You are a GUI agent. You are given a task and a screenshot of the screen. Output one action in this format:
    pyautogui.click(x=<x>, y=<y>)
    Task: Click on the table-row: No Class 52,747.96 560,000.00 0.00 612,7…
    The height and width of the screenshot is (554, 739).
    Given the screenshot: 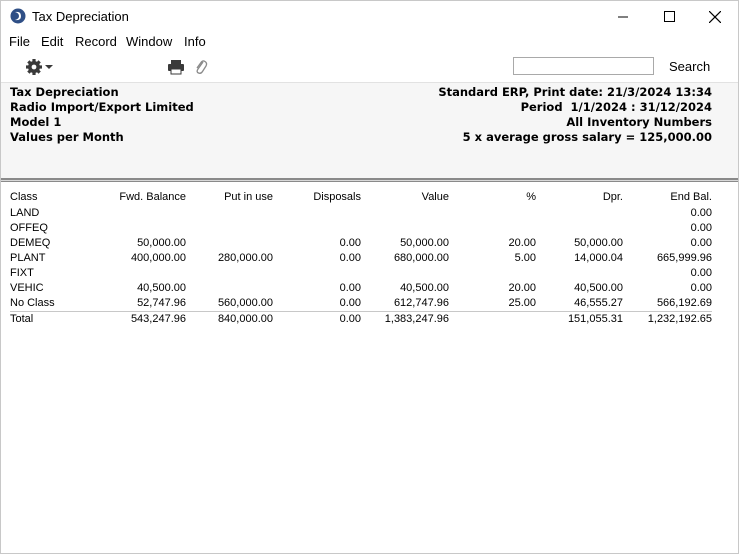 What is the action you would take?
    pyautogui.click(x=369, y=304)
    